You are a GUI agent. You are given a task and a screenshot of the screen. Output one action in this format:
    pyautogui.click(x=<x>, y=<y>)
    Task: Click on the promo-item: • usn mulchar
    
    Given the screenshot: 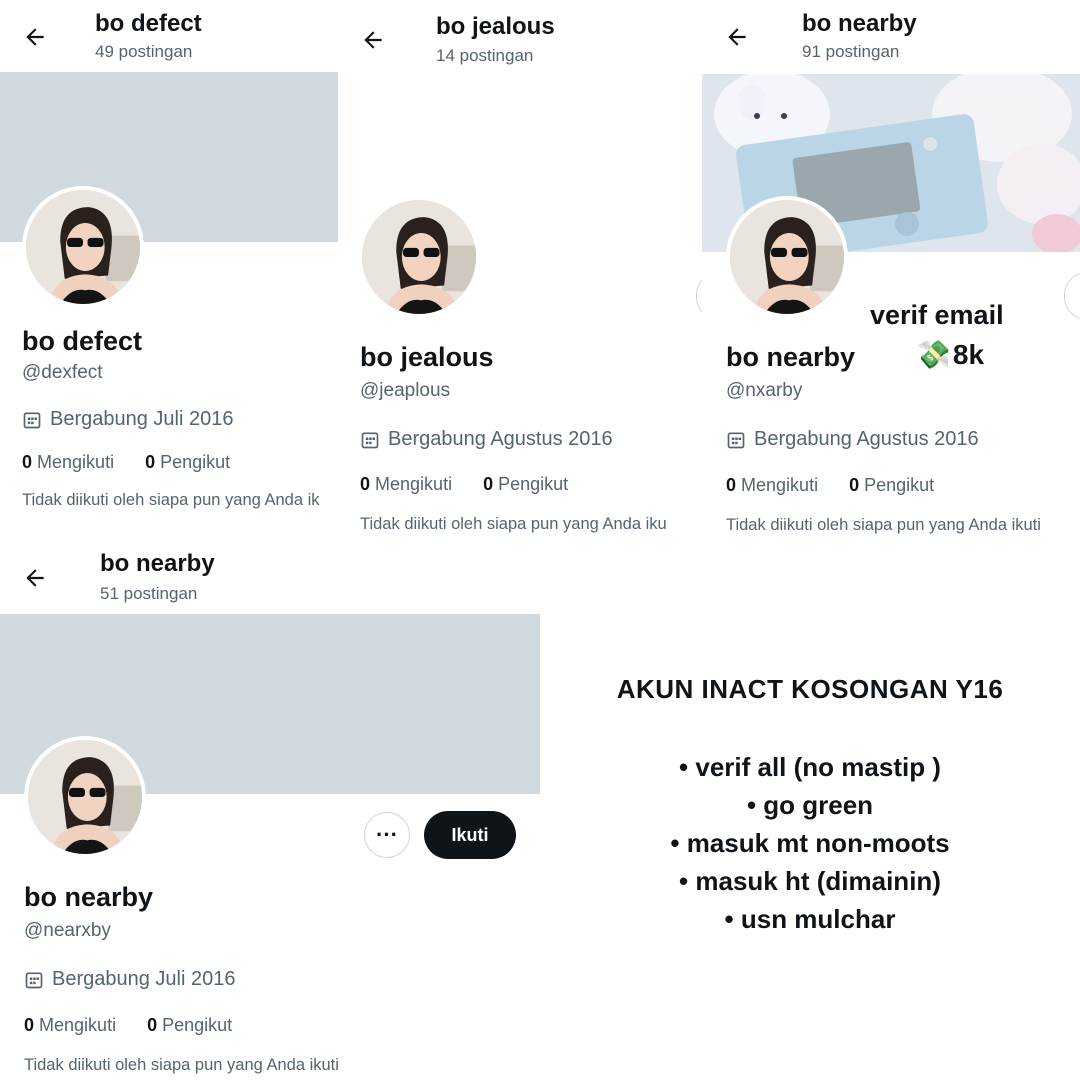 What is the action you would take?
    pyautogui.click(x=810, y=919)
    